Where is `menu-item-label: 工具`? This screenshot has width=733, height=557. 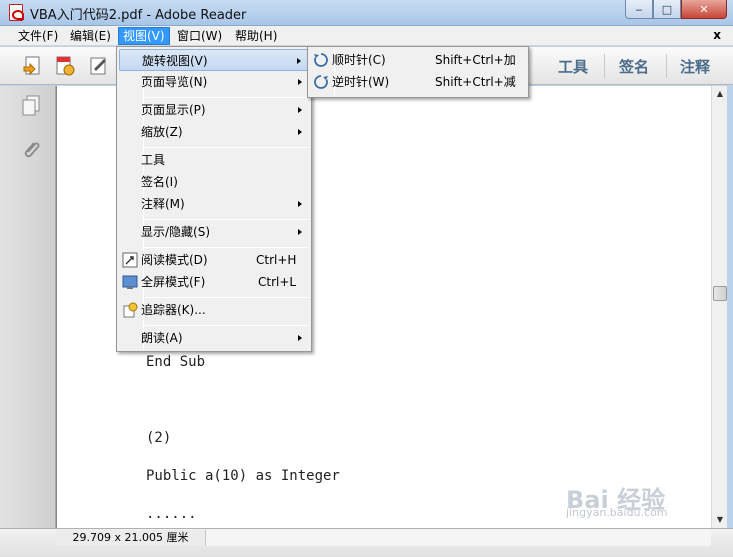
menu-item-label: 工具 is located at coordinates (153, 160).